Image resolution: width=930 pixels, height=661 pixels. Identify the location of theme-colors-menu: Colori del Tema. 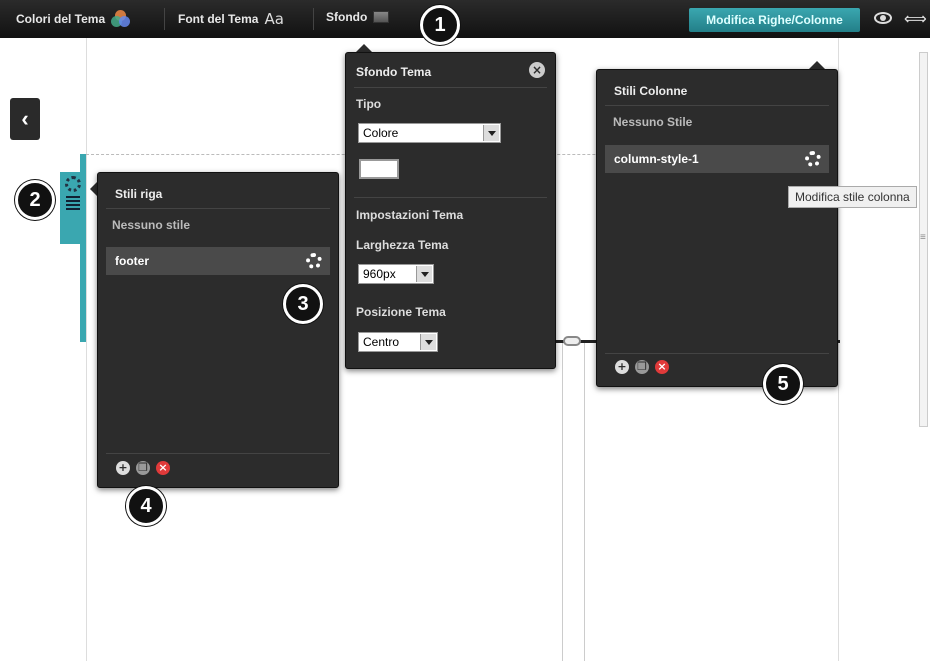
(73, 19).